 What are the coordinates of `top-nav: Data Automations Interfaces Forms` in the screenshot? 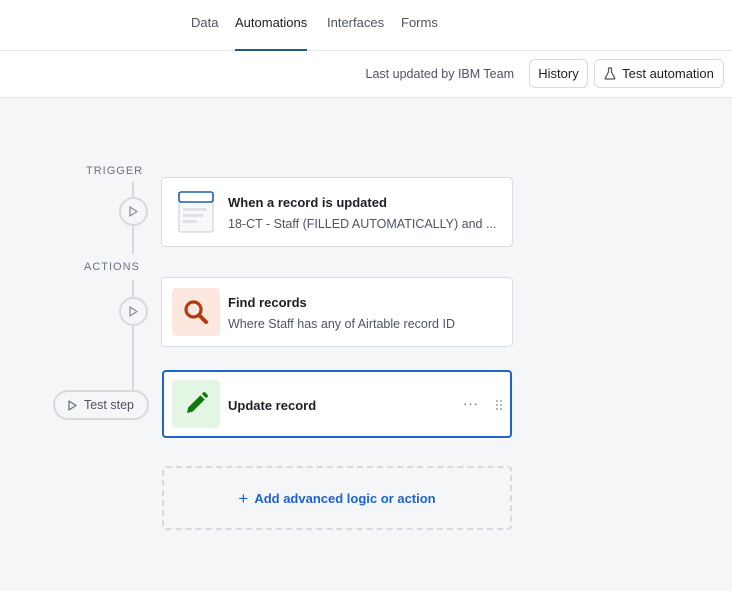 It's located at (366, 25).